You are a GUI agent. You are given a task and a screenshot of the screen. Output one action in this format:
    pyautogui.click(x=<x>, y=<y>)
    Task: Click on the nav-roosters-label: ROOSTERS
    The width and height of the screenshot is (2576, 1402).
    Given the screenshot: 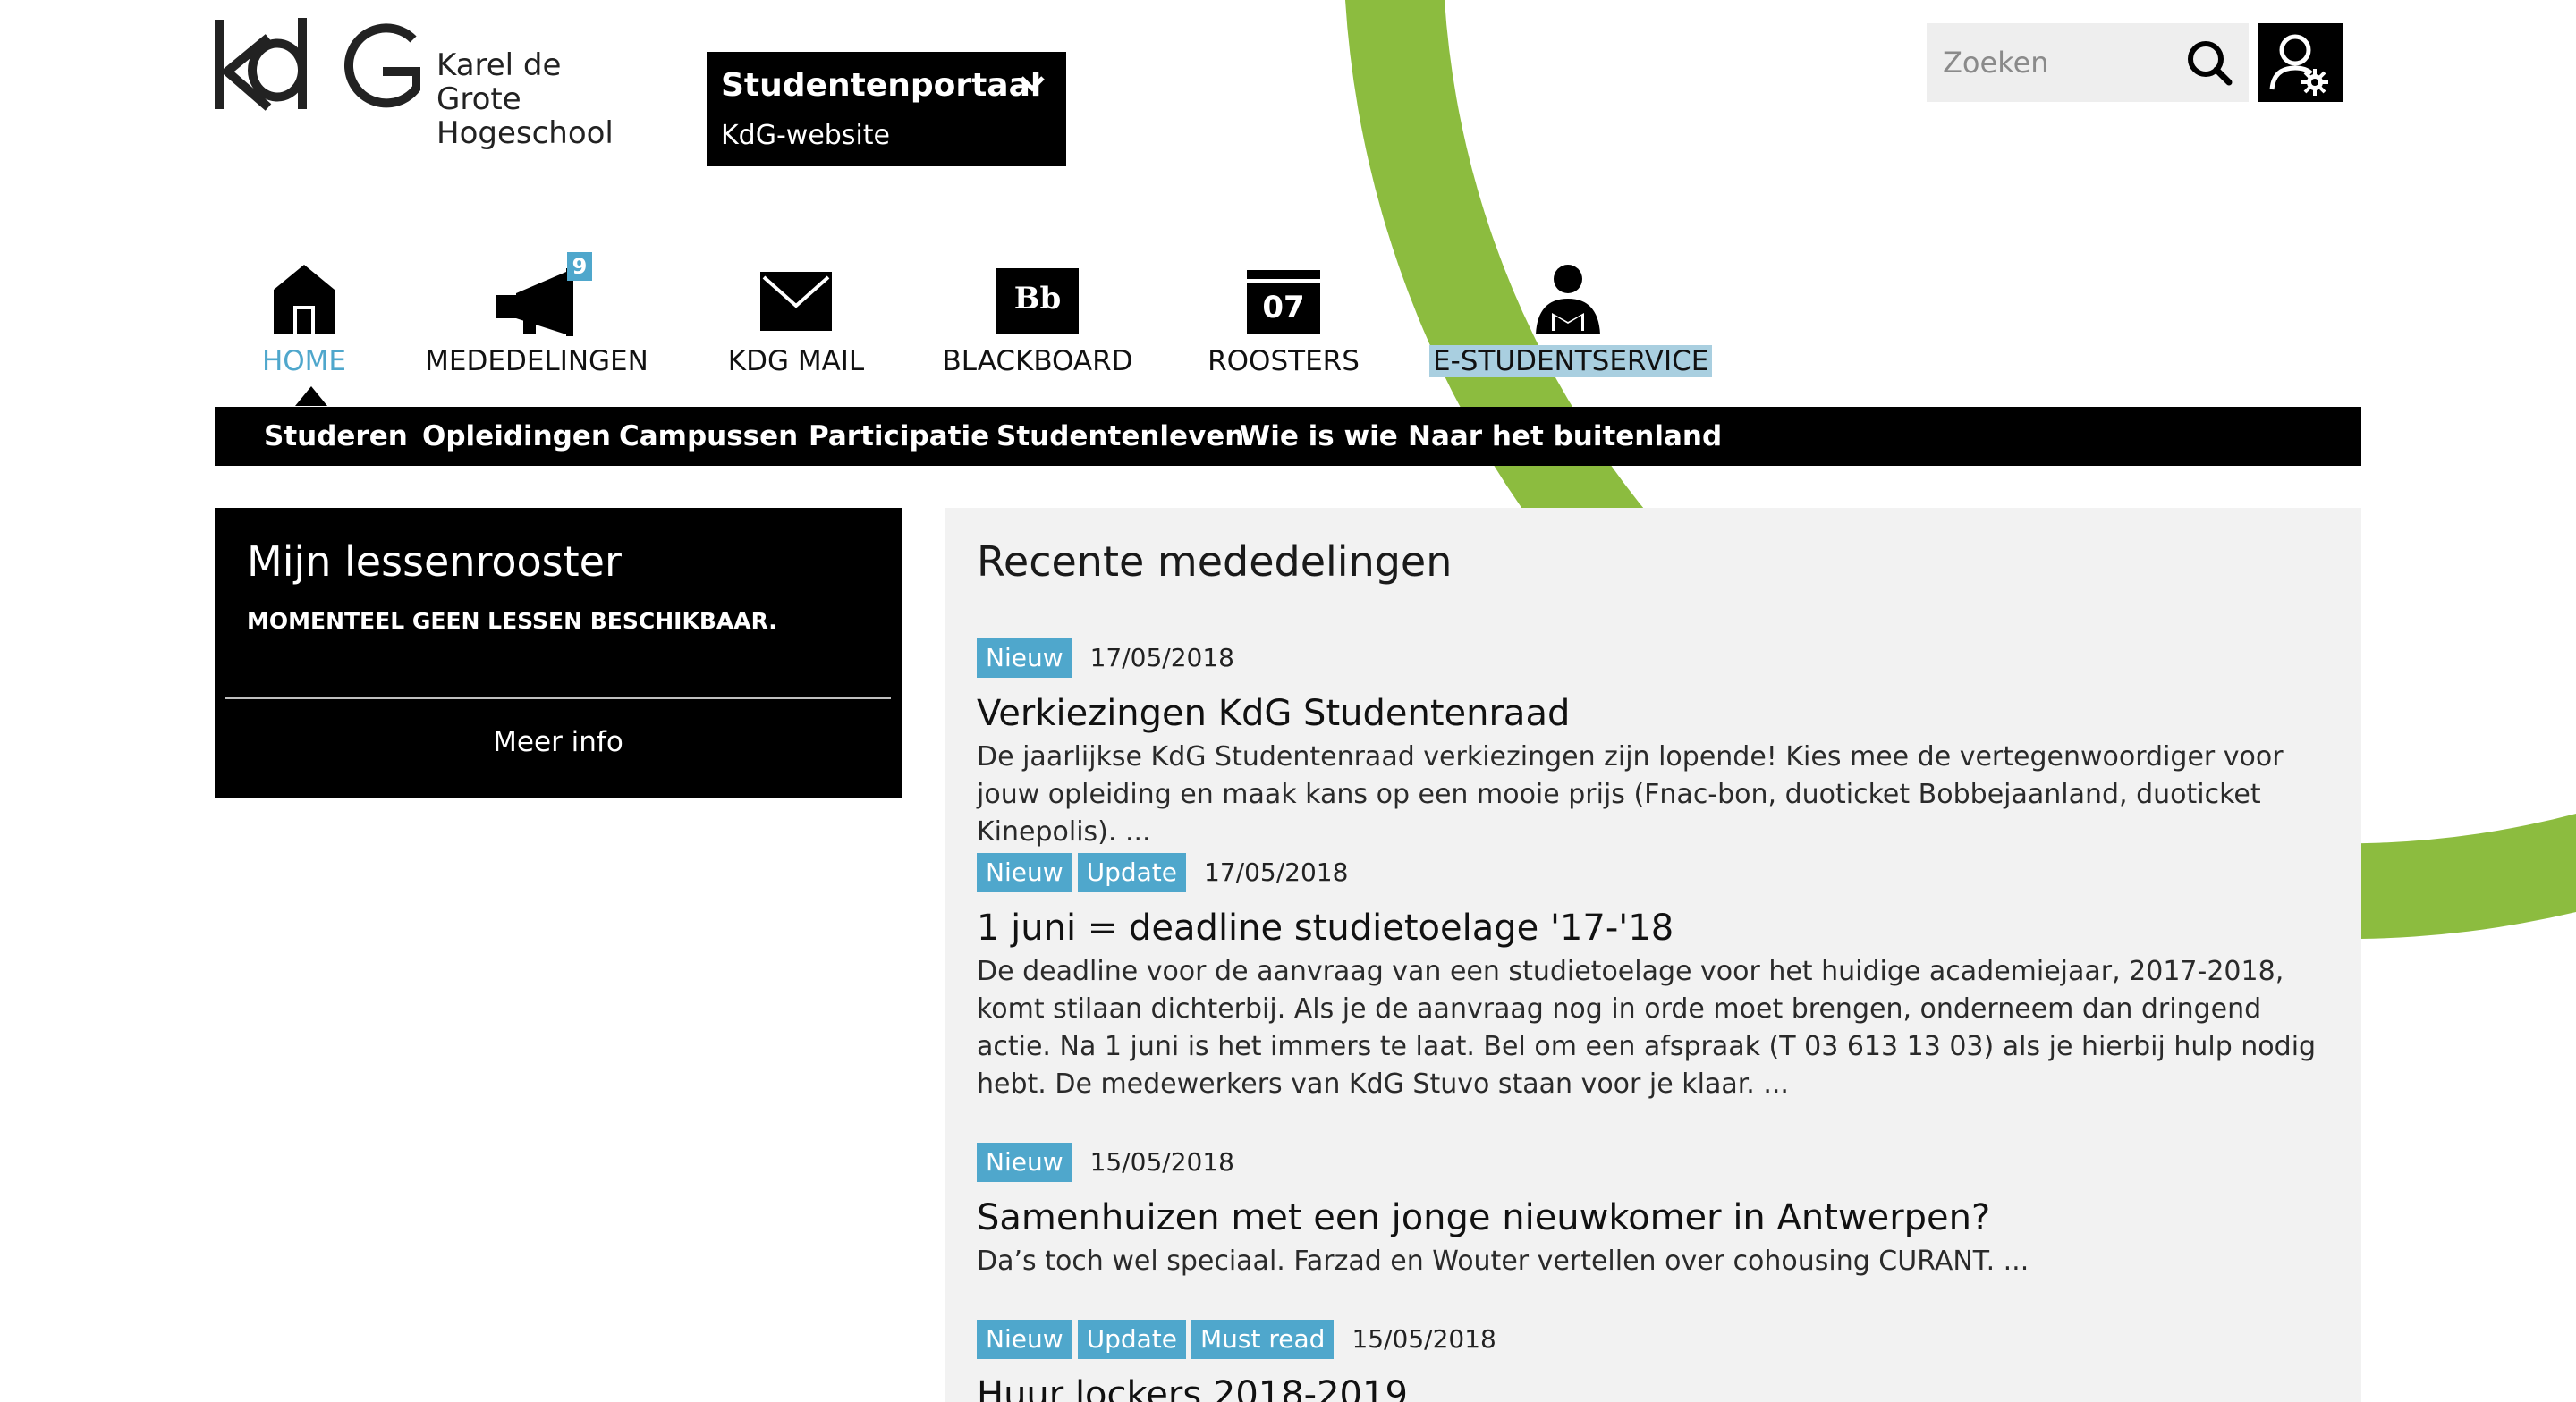 What is the action you would take?
    pyautogui.click(x=1284, y=361)
    